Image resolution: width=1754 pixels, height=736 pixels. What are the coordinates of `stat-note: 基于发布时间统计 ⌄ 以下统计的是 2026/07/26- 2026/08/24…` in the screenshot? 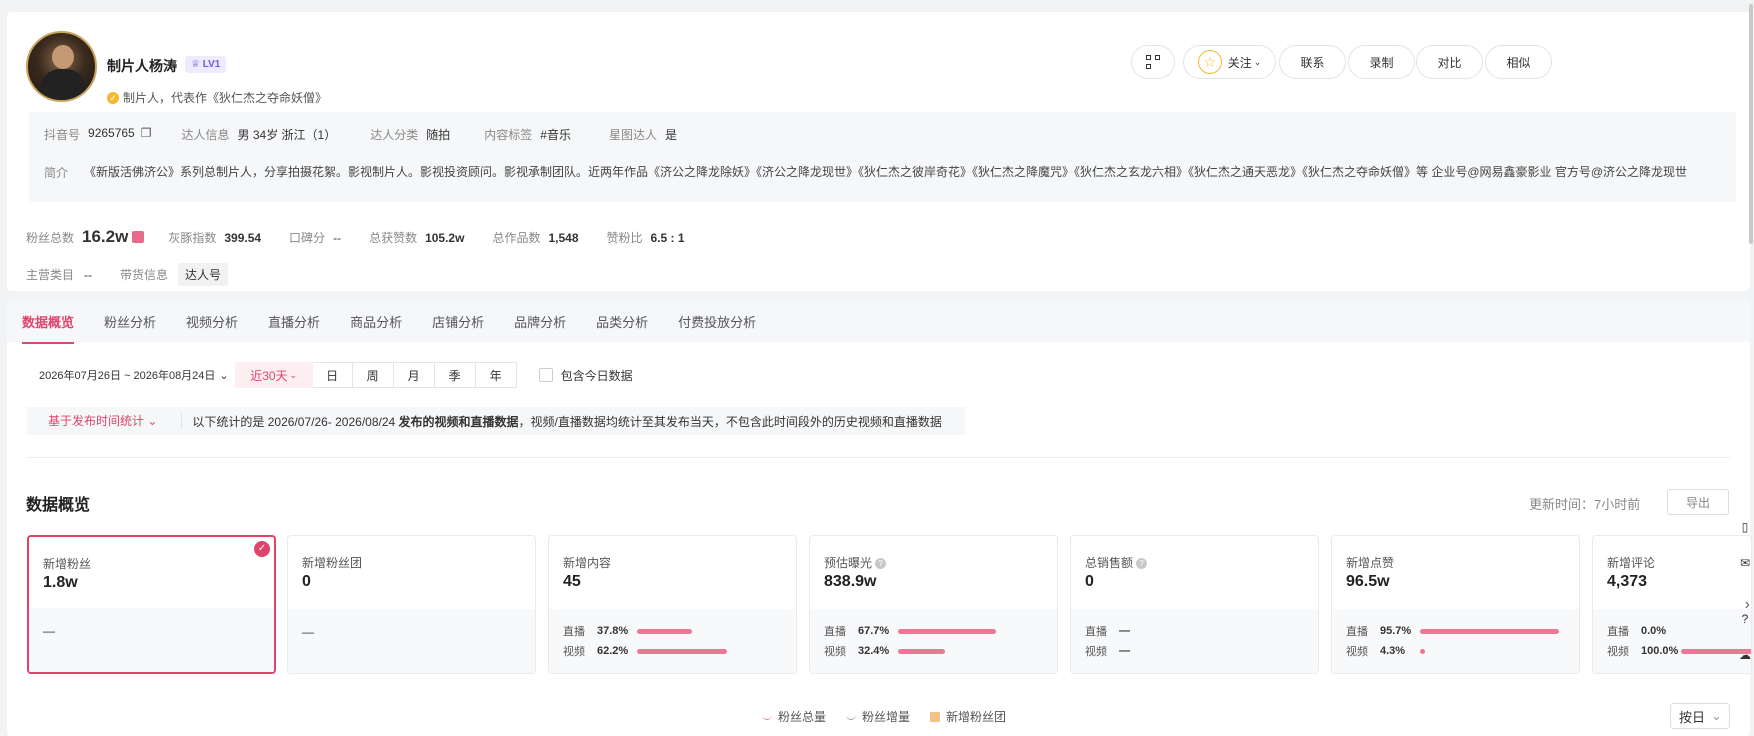 It's located at (496, 421).